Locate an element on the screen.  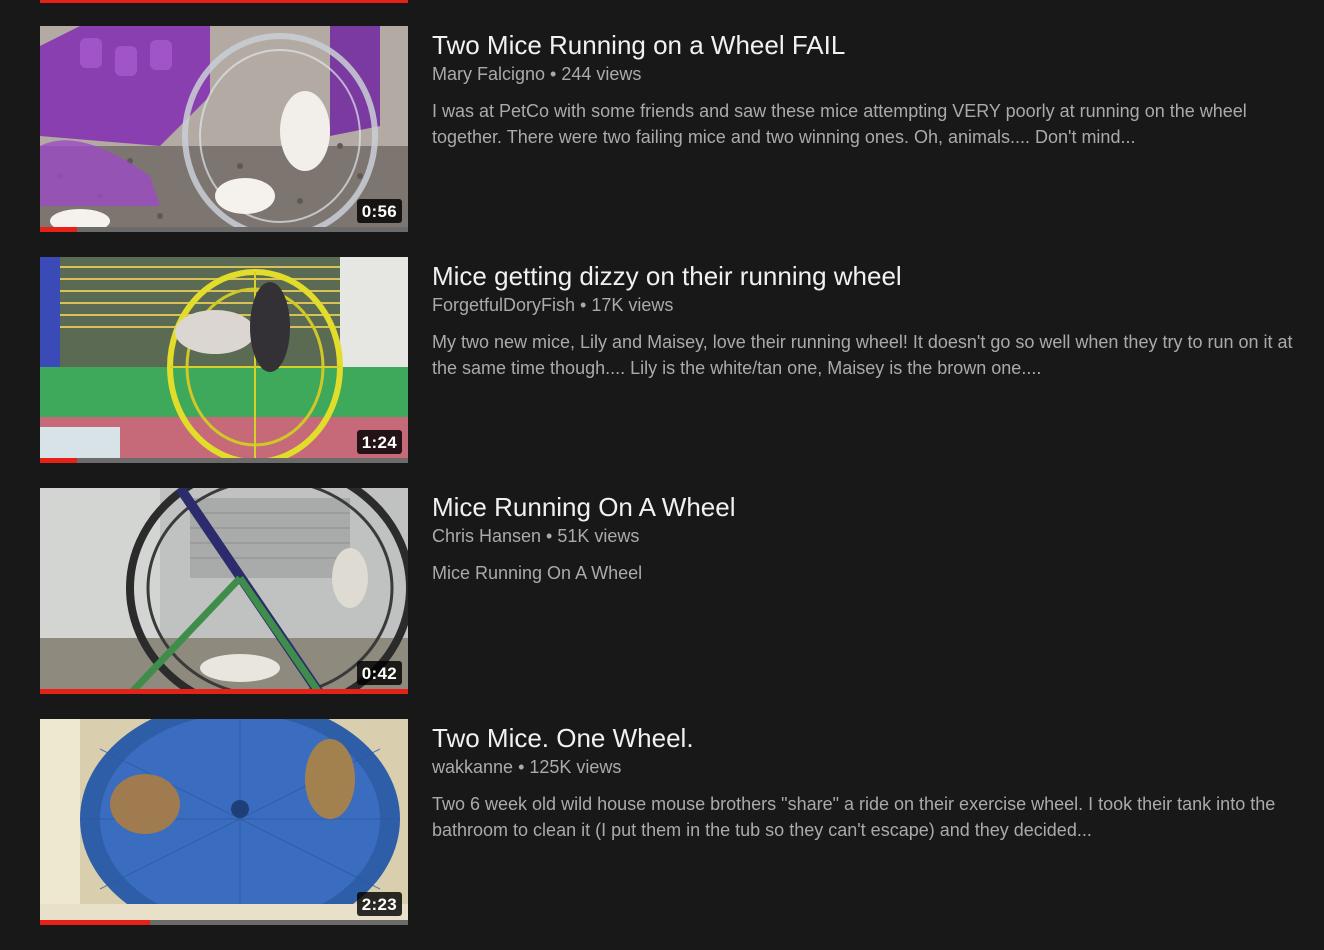
video-duration-badge: 0:42 is located at coordinates (379, 673).